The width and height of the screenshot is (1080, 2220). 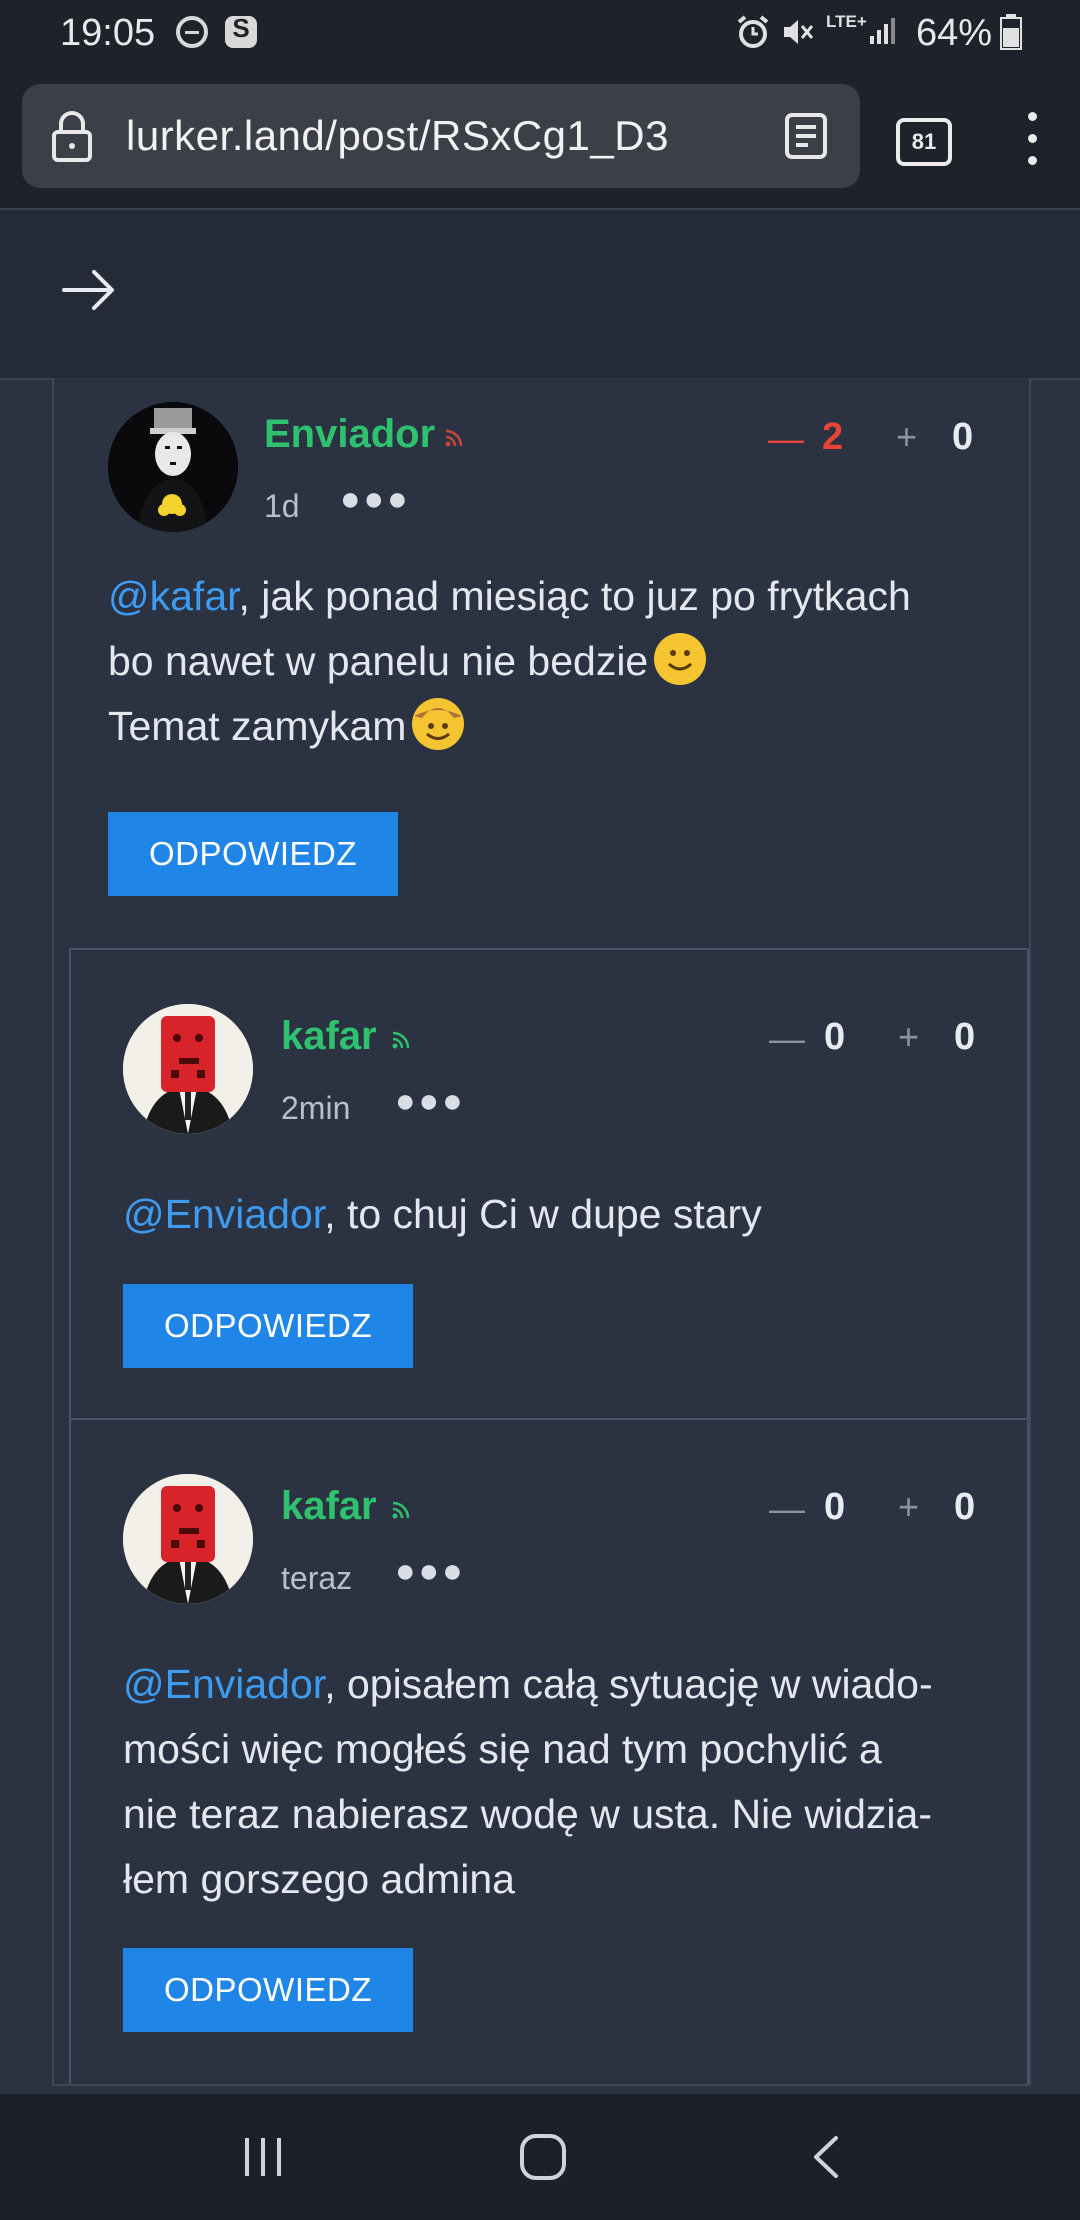 I want to click on battery-icon, so click(x=1011, y=32).